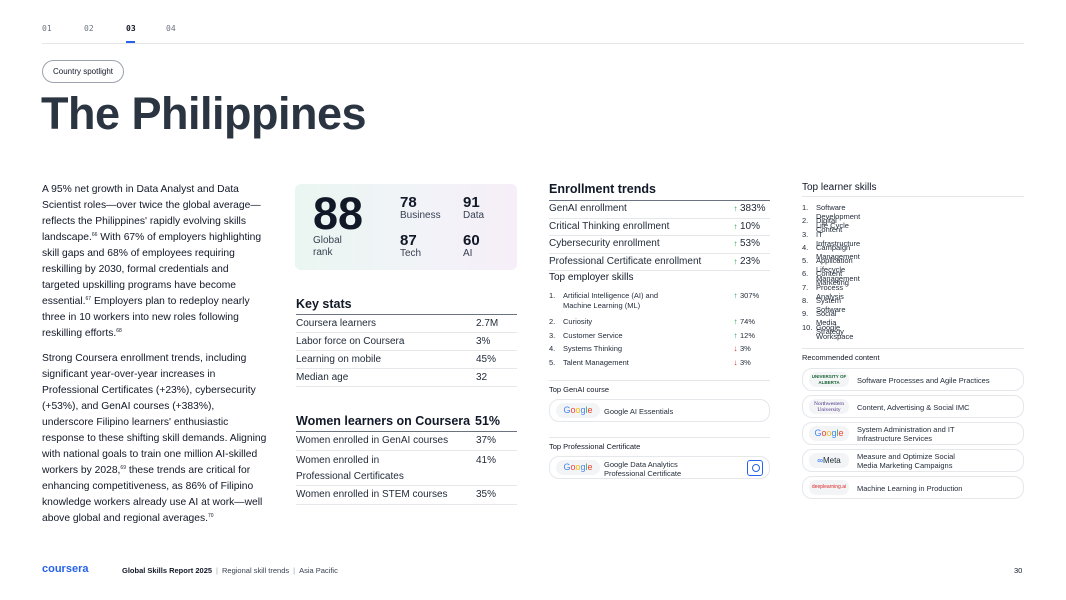  What do you see at coordinates (750, 295) in the screenshot?
I see `skill-change: 307%` at bounding box center [750, 295].